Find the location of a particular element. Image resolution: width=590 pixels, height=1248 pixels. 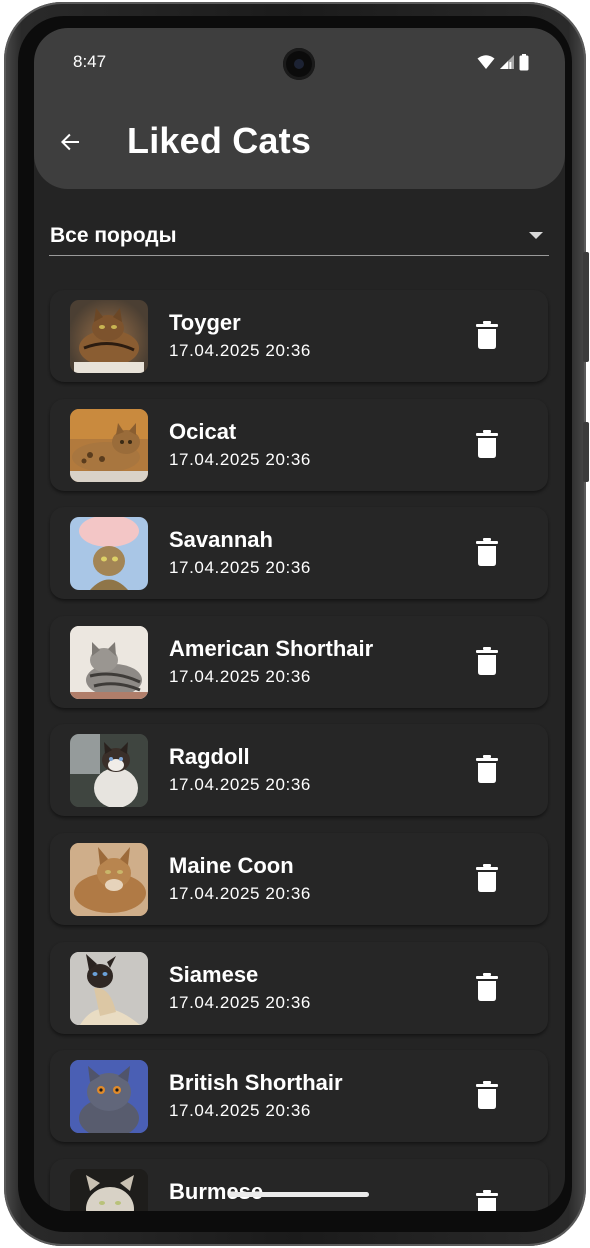

cat-breed-name: British Shorthair is located at coordinates (256, 1083).